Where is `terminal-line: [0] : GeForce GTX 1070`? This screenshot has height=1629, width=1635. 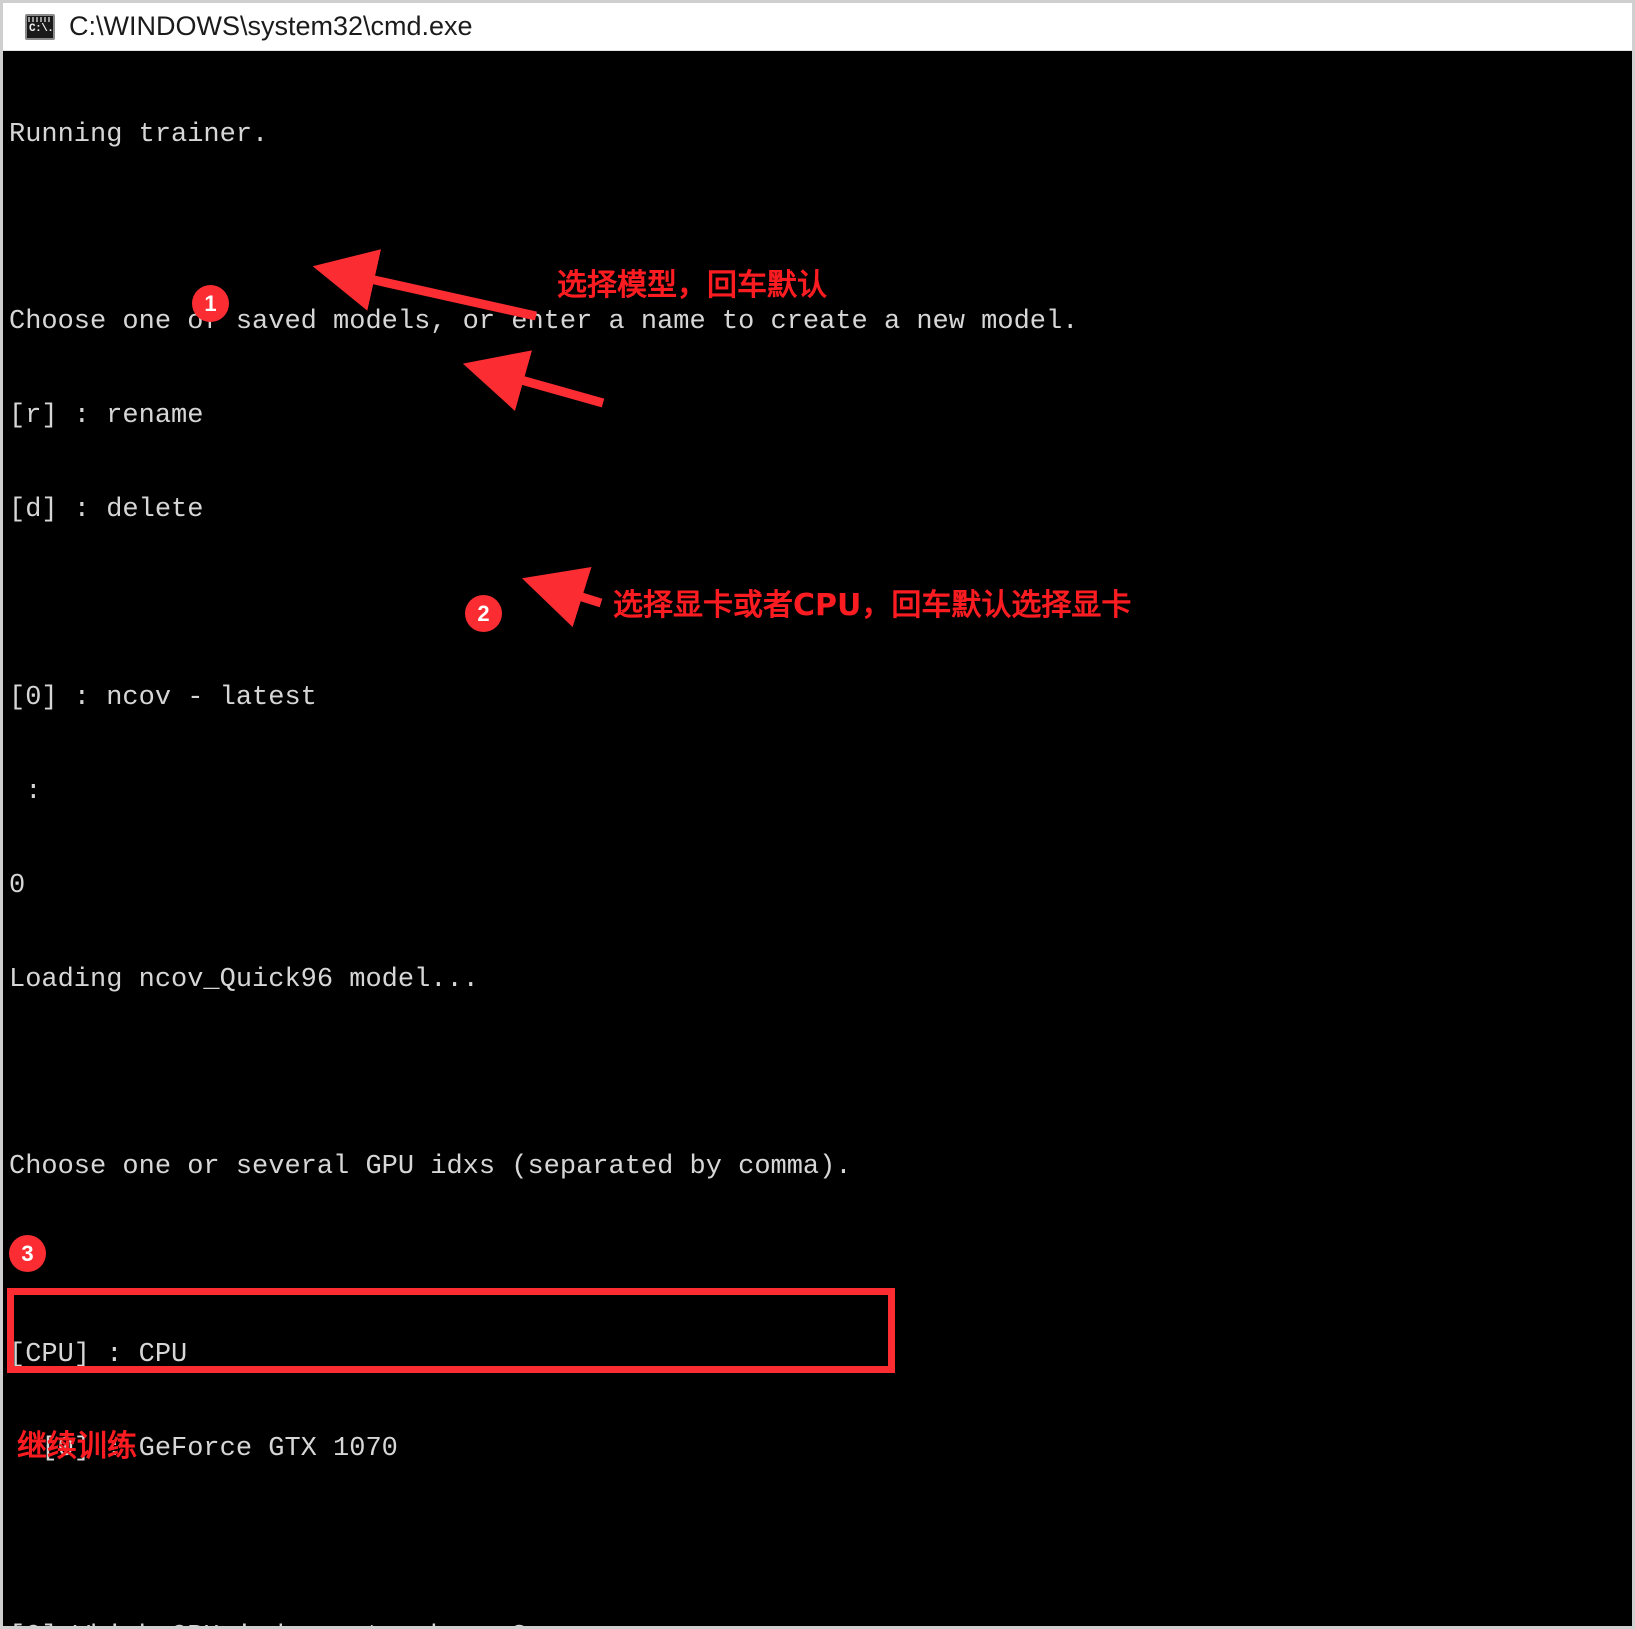 terminal-line: [0] : GeForce GTX 1070 is located at coordinates (203, 1449).